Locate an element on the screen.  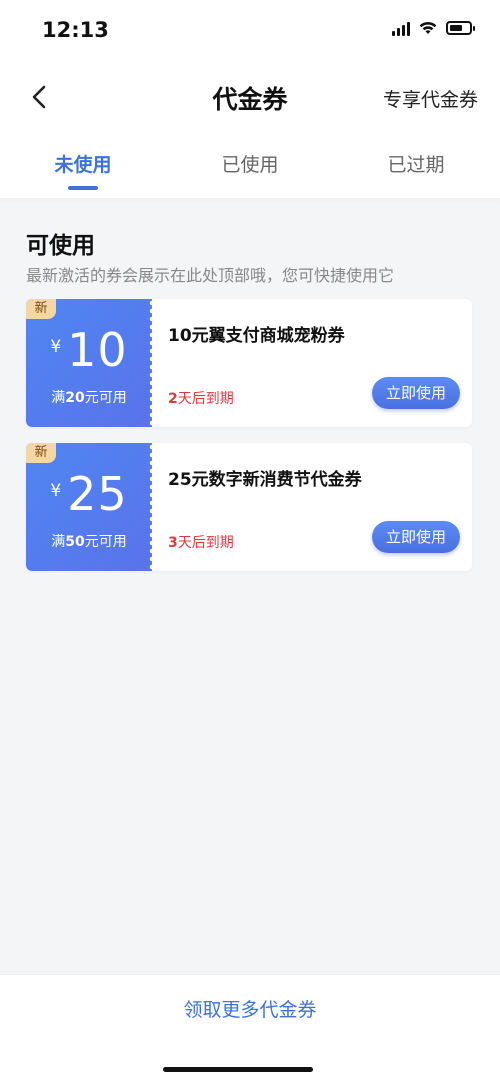
amount-value: 10 is located at coordinates (97, 350).